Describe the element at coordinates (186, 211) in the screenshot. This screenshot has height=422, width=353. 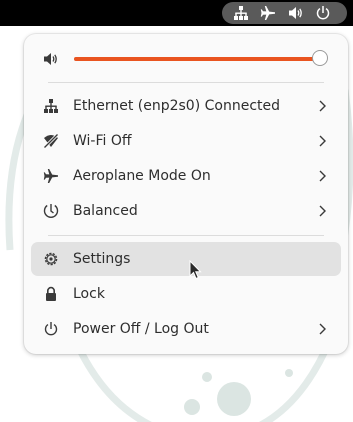
I see `power-mode-item: Balanced` at that location.